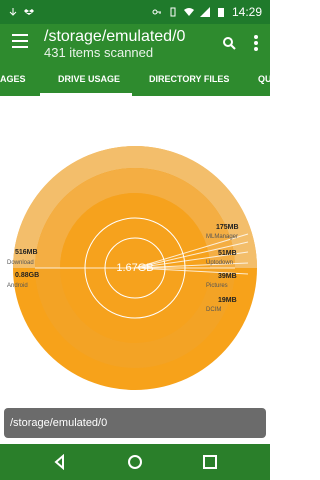 This screenshot has height=480, width=320. I want to click on wifi-icon, so click(188, 12).